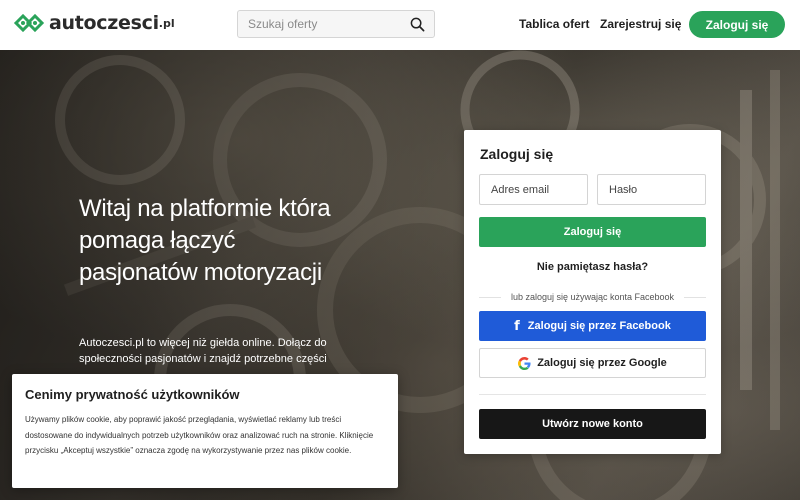 This screenshot has height=500, width=800. I want to click on search-box, so click(336, 24).